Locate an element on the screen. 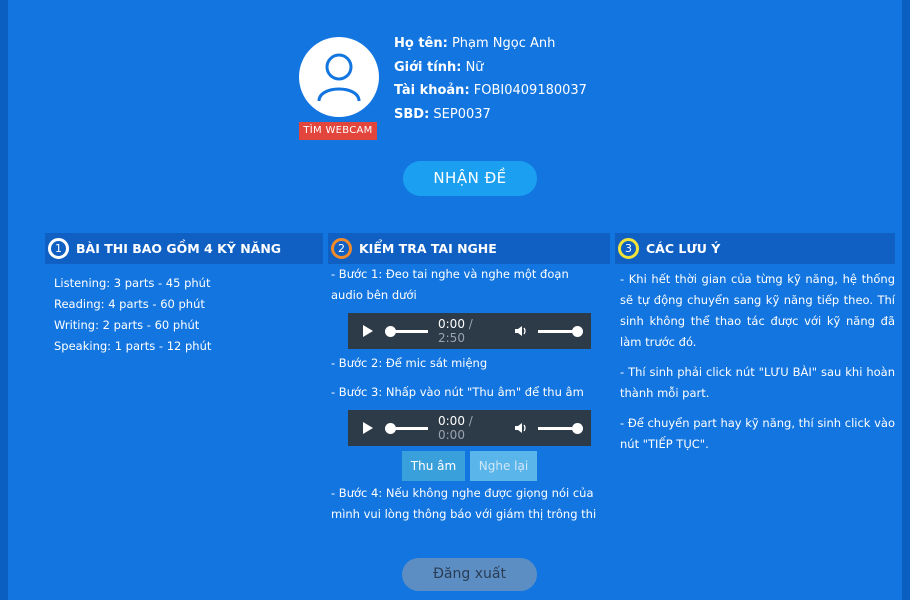  gender-value: Nữ is located at coordinates (474, 67).